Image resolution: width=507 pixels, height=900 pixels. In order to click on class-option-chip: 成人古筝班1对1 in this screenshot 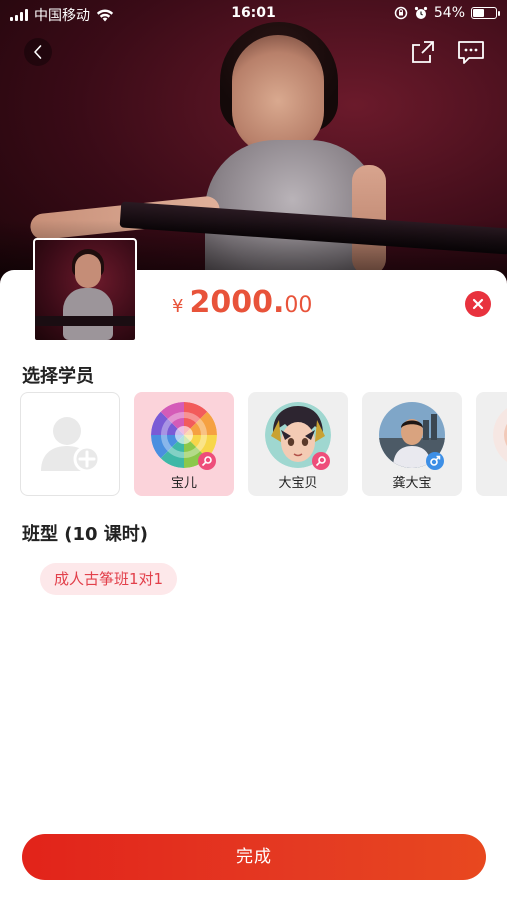, I will do `click(109, 579)`.